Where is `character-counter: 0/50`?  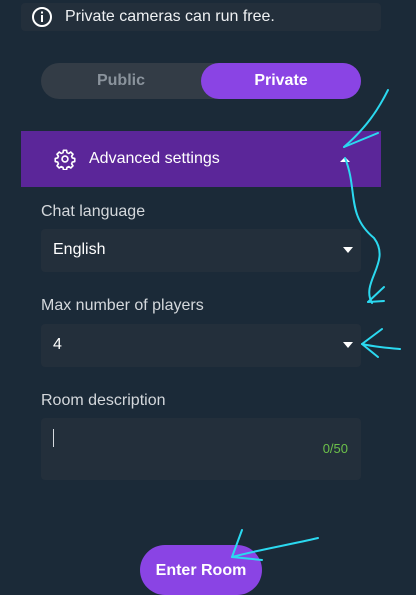
character-counter: 0/50 is located at coordinates (335, 448).